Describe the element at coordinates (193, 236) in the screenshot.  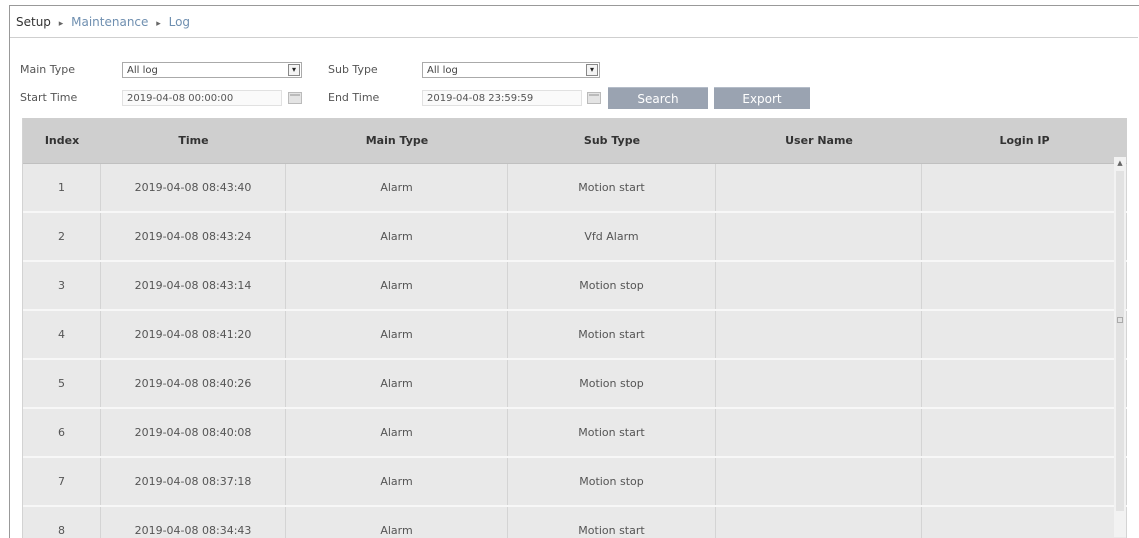
I see `cell-time: 2019-04-08 08:43:24` at that location.